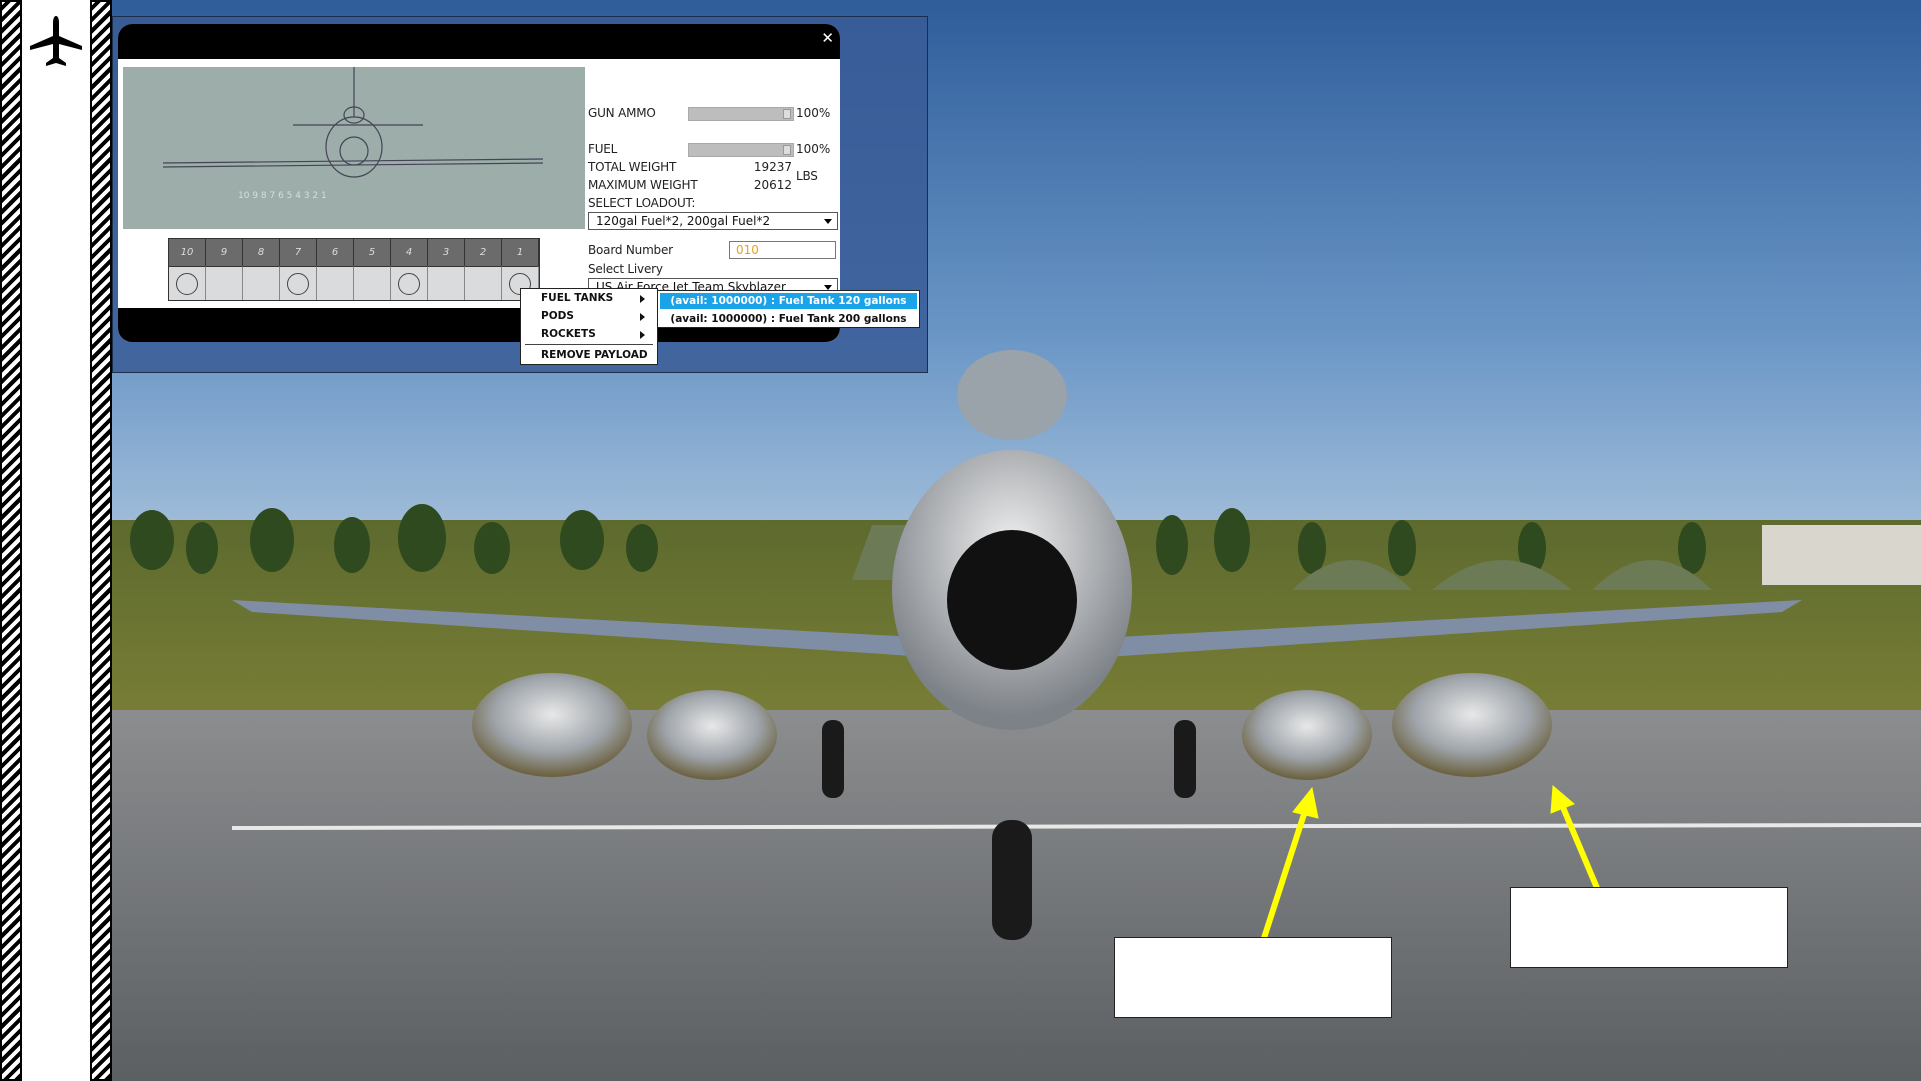  I want to click on fuel-slider, so click(741, 150).